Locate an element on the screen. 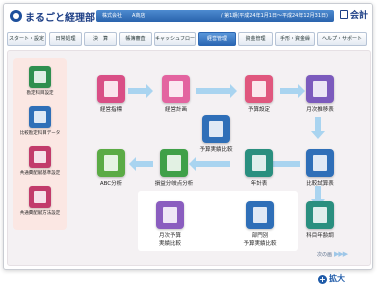 The height and width of the screenshot is (287, 380). node-keiei-keikaku: 経営計画 is located at coordinates (176, 94).